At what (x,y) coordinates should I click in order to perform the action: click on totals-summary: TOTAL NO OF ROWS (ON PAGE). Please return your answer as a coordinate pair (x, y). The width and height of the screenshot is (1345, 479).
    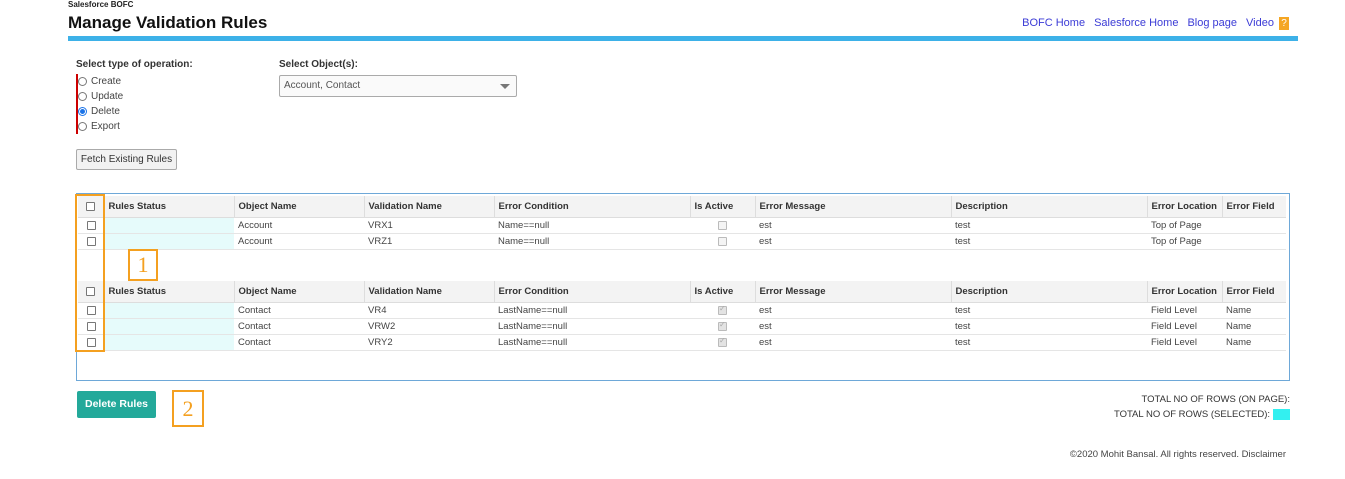
    Looking at the image, I should click on (1202, 407).